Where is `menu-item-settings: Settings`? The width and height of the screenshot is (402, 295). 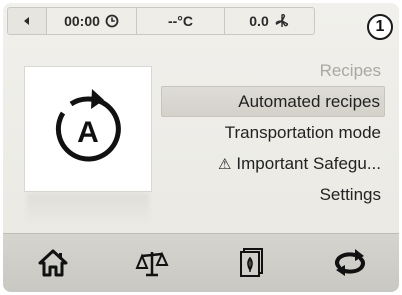
menu-item-settings: Settings is located at coordinates (273, 194).